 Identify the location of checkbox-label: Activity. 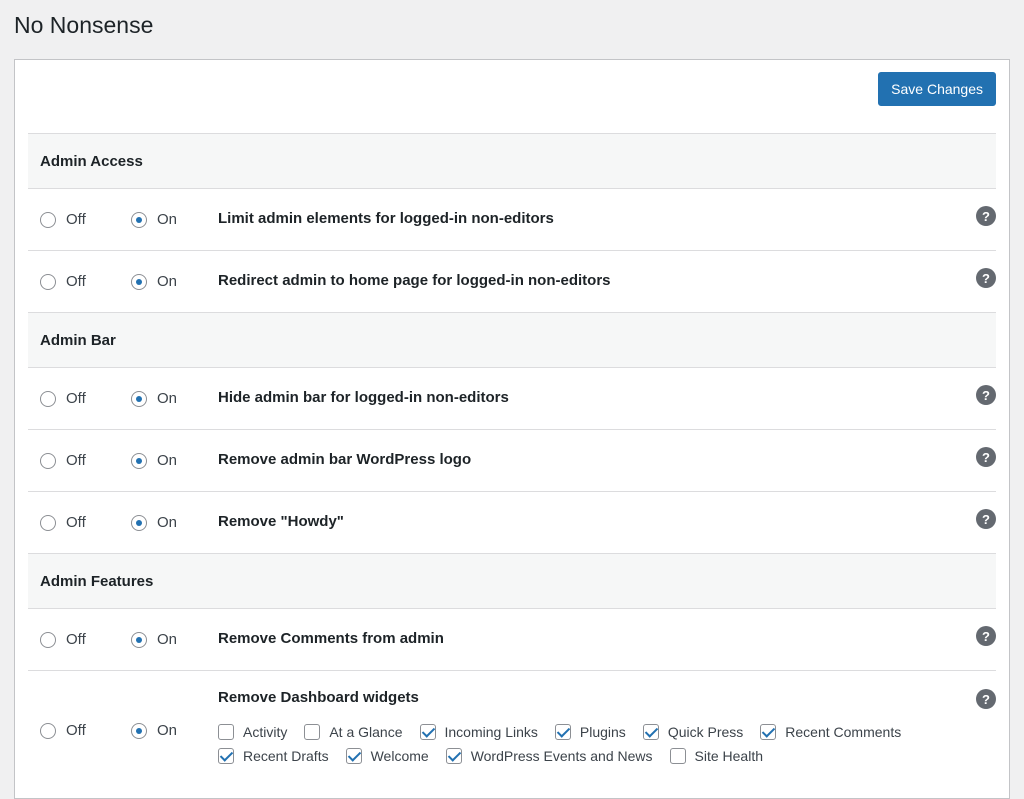
(265, 732).